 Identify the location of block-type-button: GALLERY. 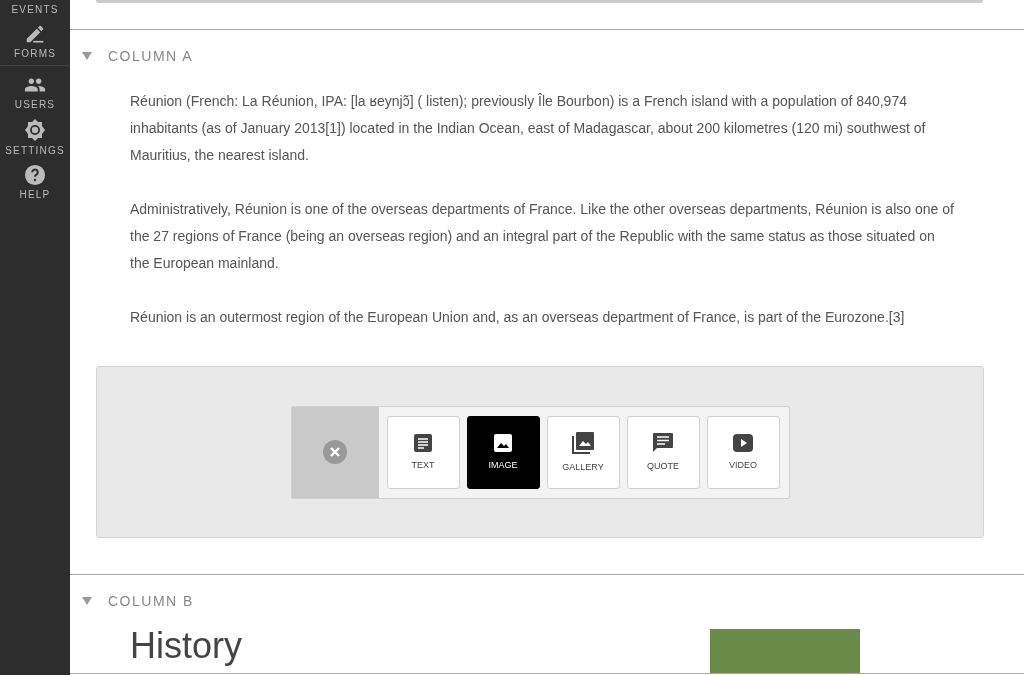
(583, 452).